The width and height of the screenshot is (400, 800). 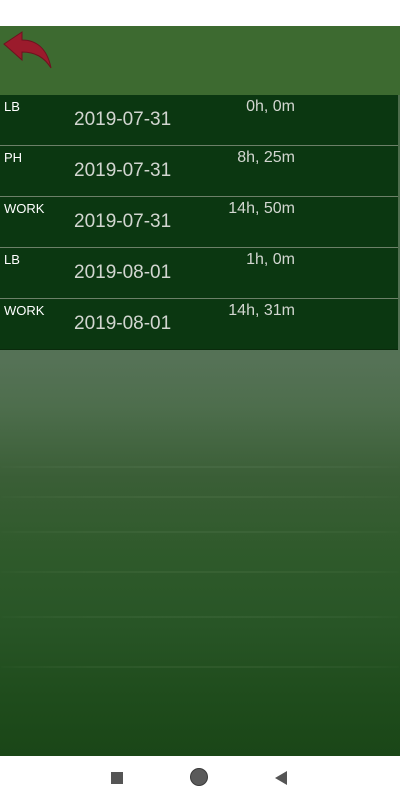 I want to click on list-item: LB 2019-07-31 0h, 0m, so click(x=199, y=120).